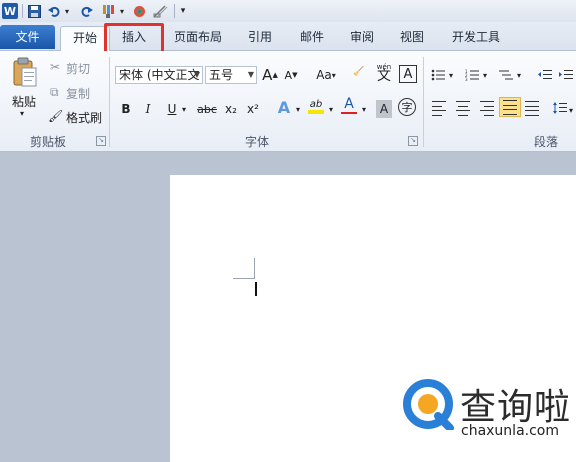  What do you see at coordinates (506, 75) in the screenshot?
I see `multilevel-list-icon` at bounding box center [506, 75].